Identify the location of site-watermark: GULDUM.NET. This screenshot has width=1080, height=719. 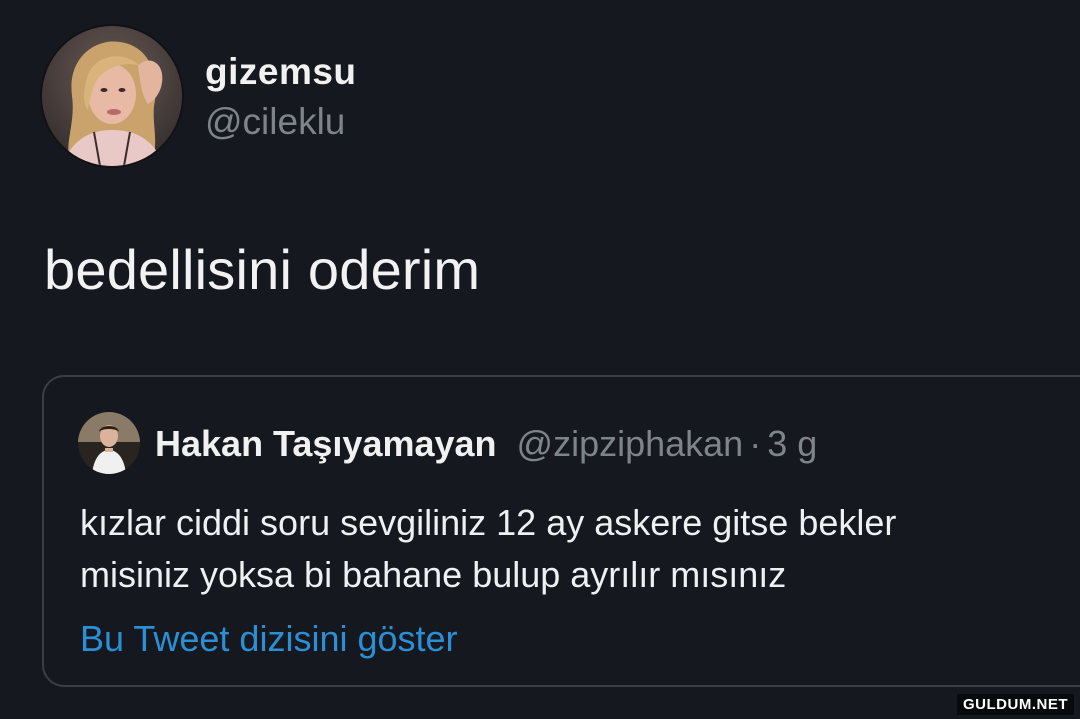
(1015, 704).